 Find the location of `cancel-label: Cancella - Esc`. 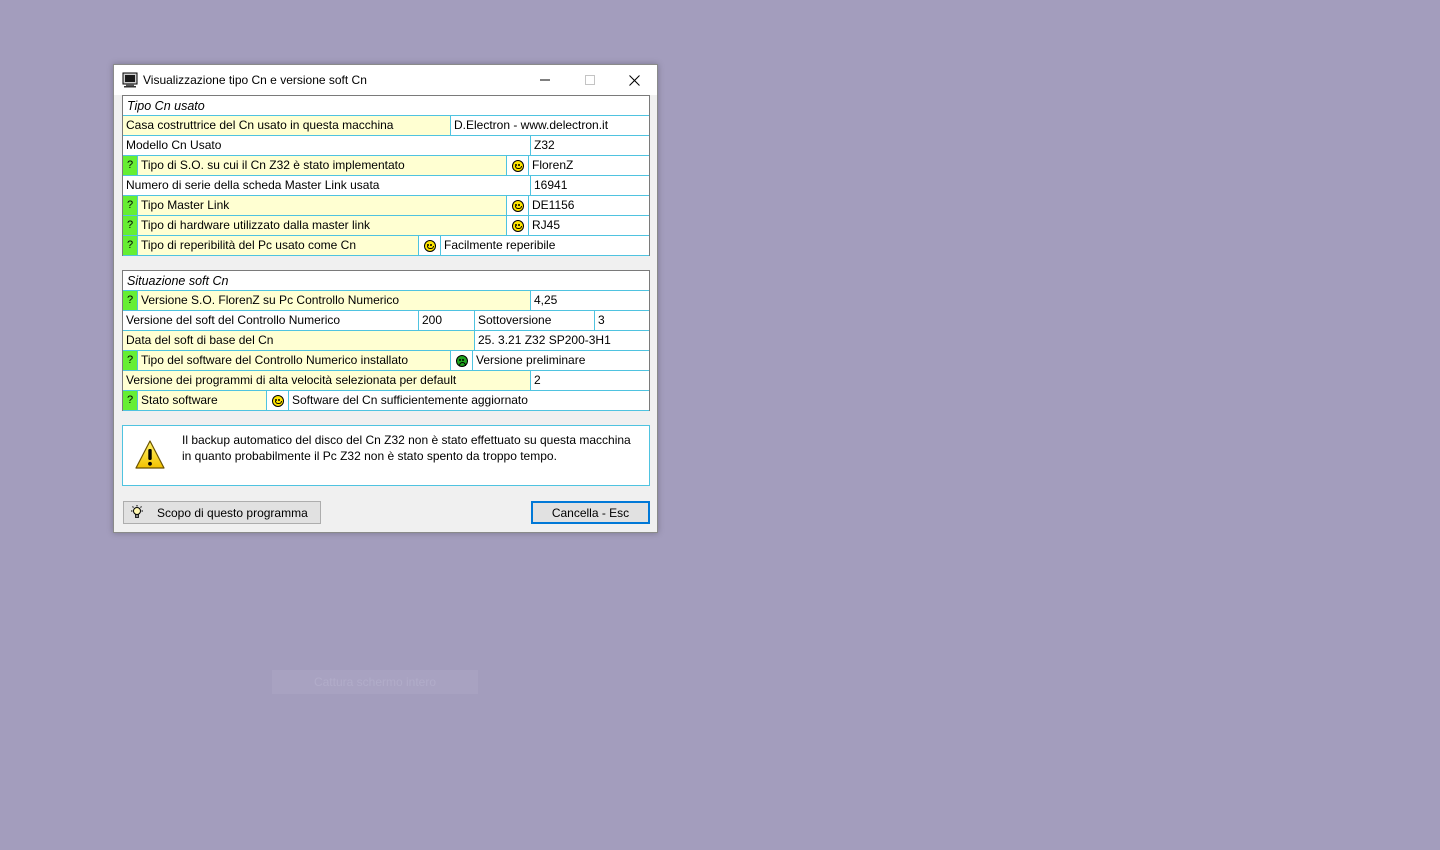

cancel-label: Cancella - Esc is located at coordinates (590, 512).